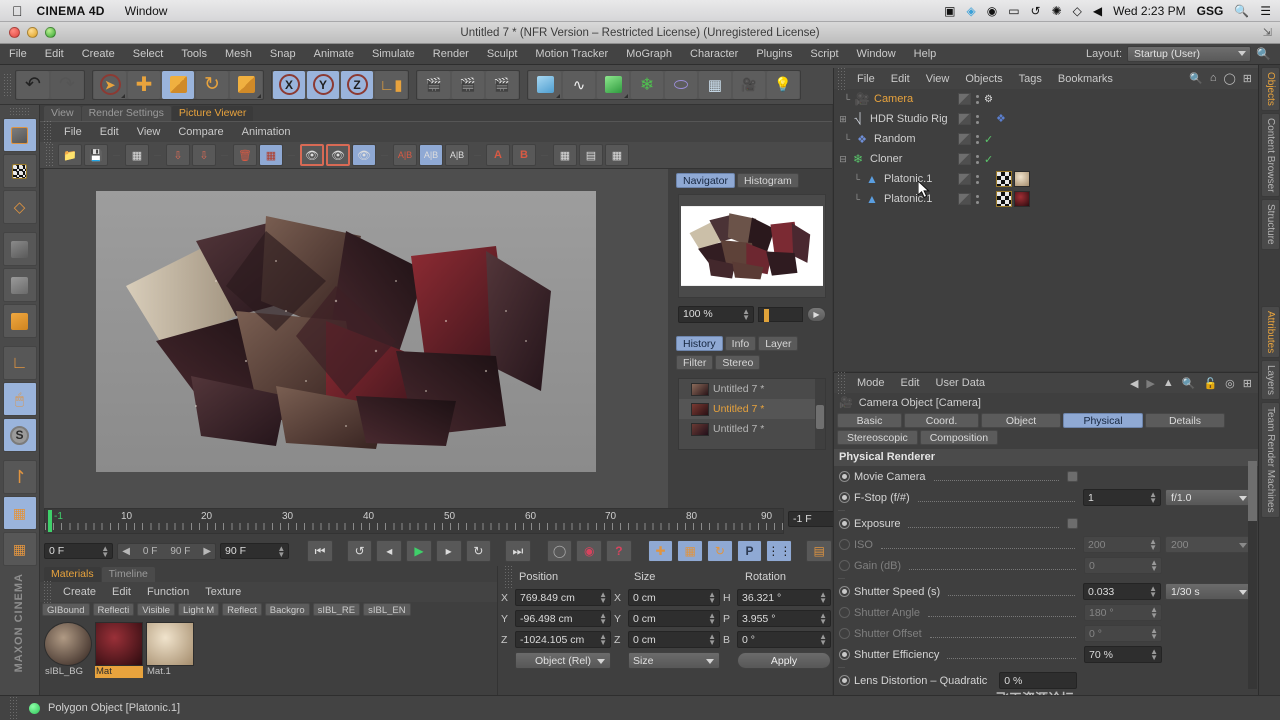 The height and width of the screenshot is (720, 1280). Describe the element at coordinates (1270, 89) in the screenshot. I see `edge-tab-objects: Objects` at that location.